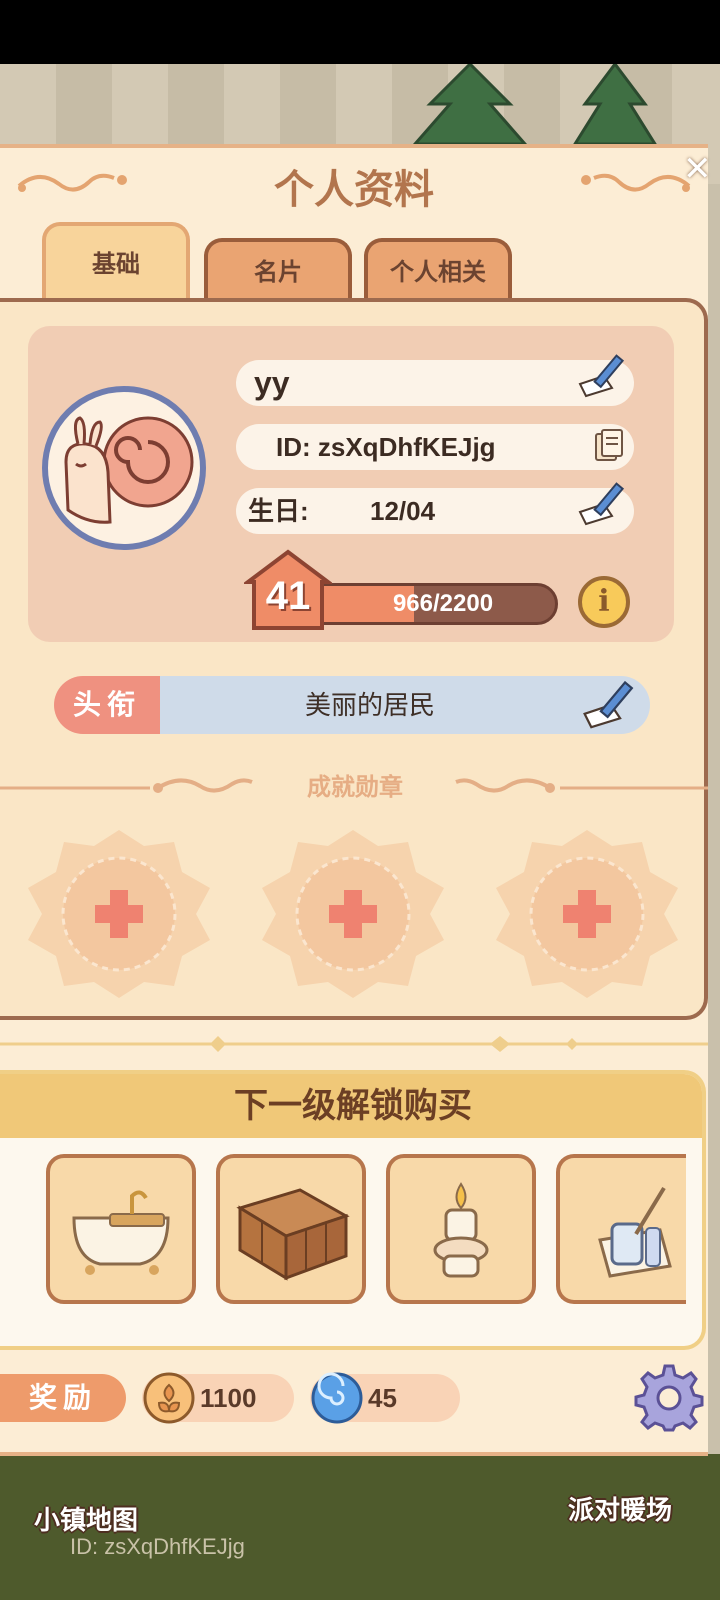 The image size is (720, 1600). I want to click on status-bar, so click(360, 32).